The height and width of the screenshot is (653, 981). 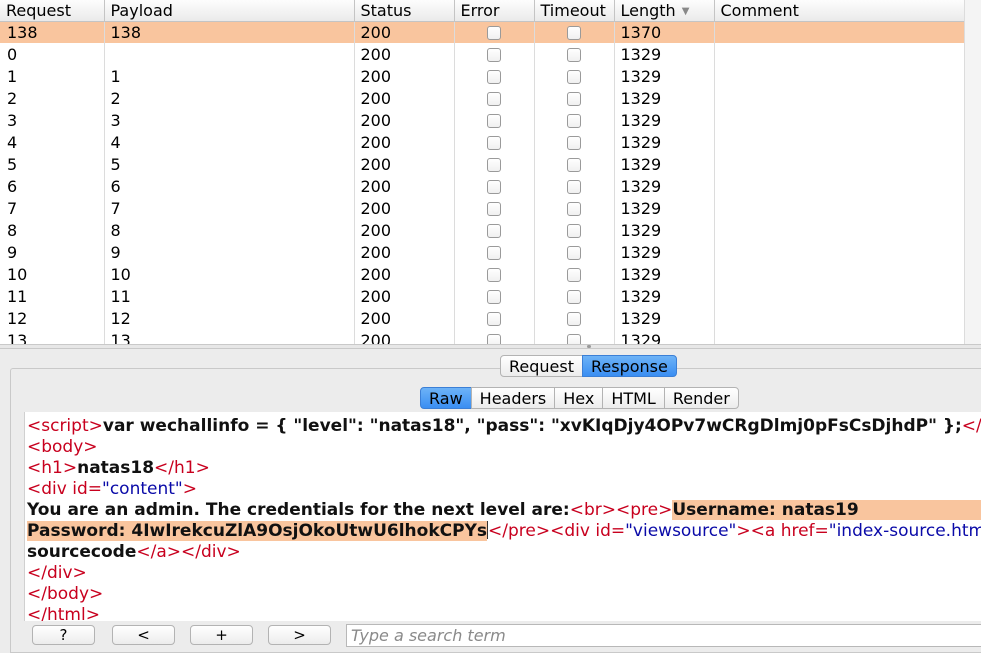 I want to click on previous-match-button: <, so click(x=143, y=635).